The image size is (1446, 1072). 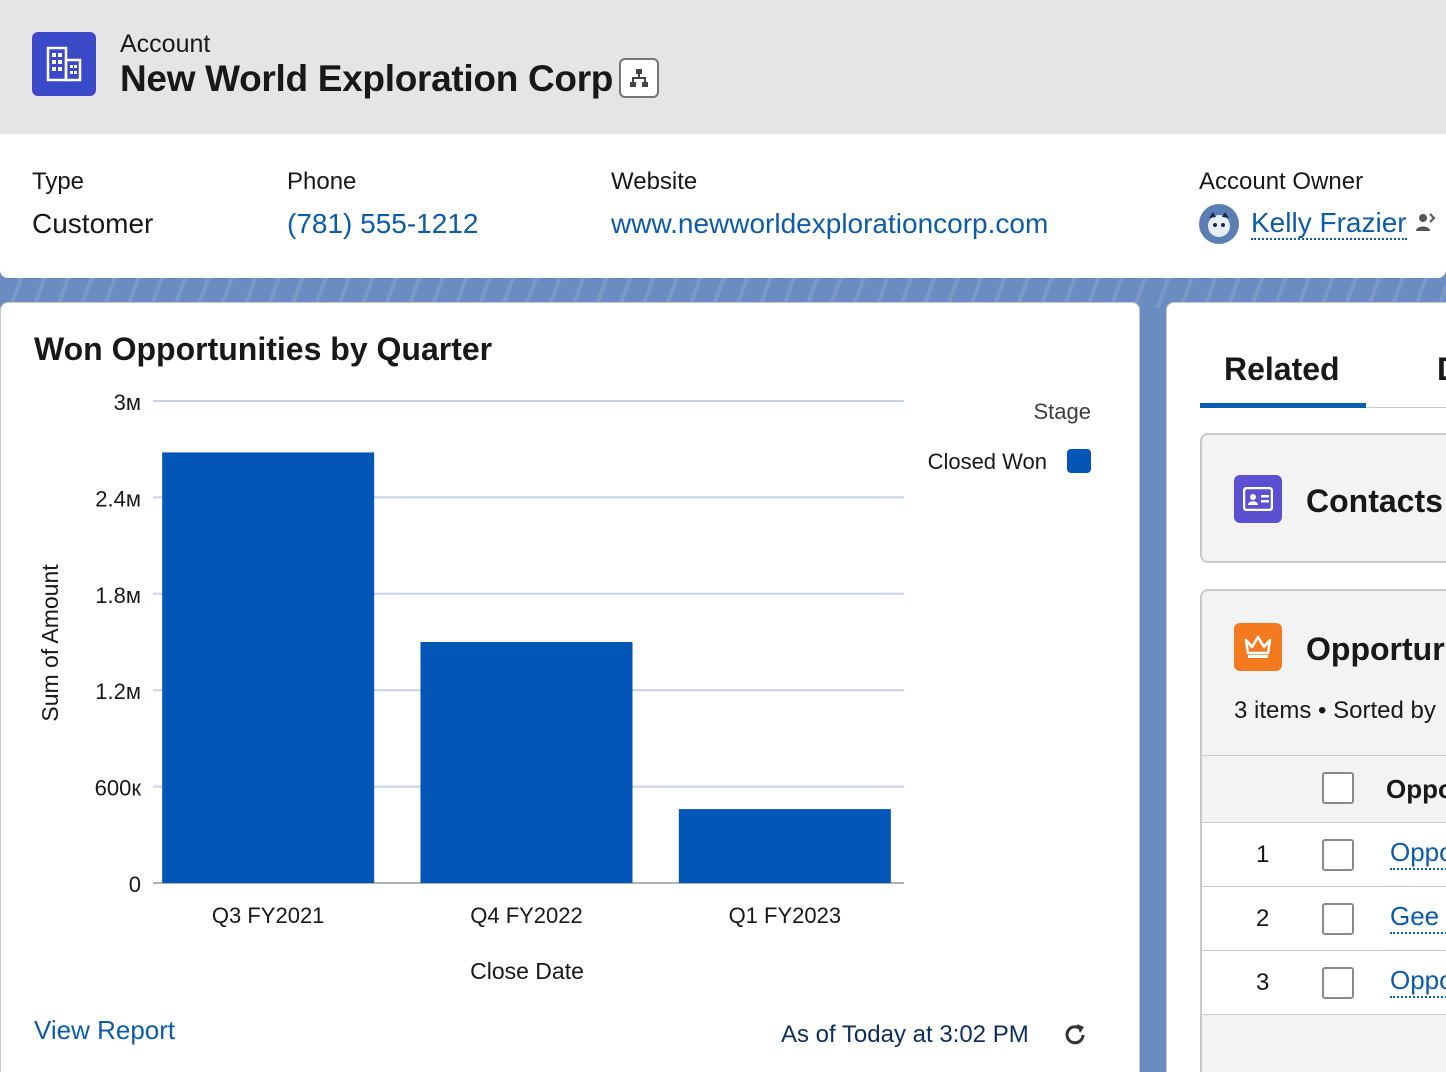 What do you see at coordinates (1263, 982) in the screenshot?
I see `row-number: 3` at bounding box center [1263, 982].